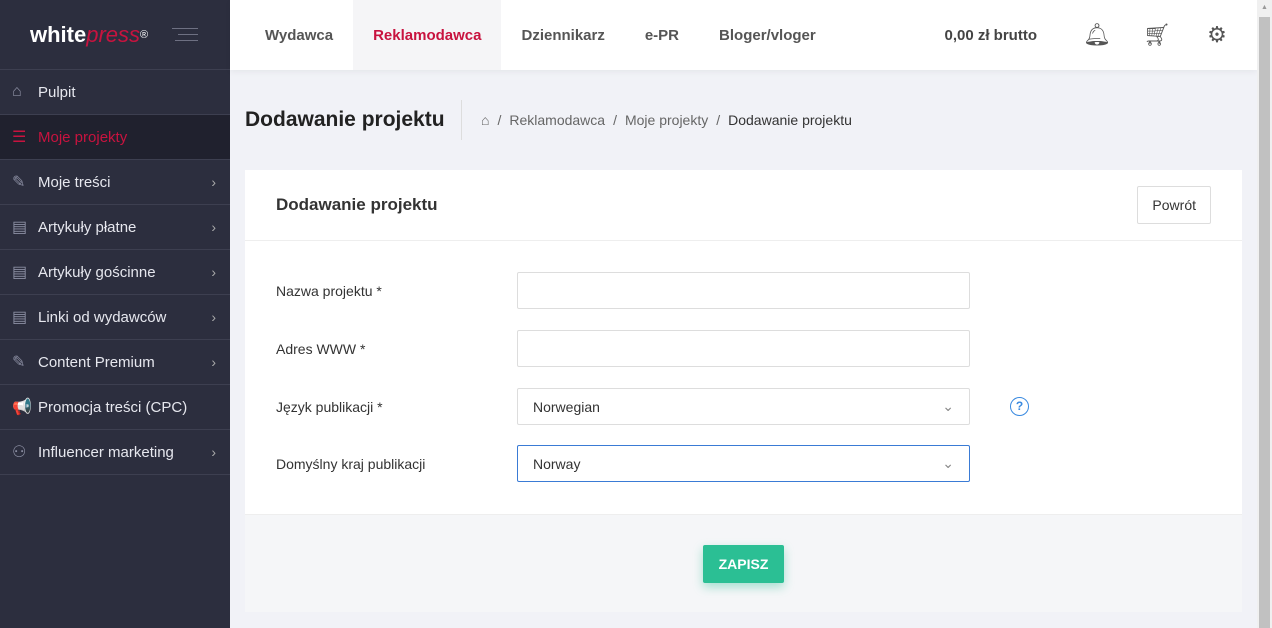 This screenshot has width=1272, height=628. I want to click on field-label: Adres WWW *, so click(321, 348).